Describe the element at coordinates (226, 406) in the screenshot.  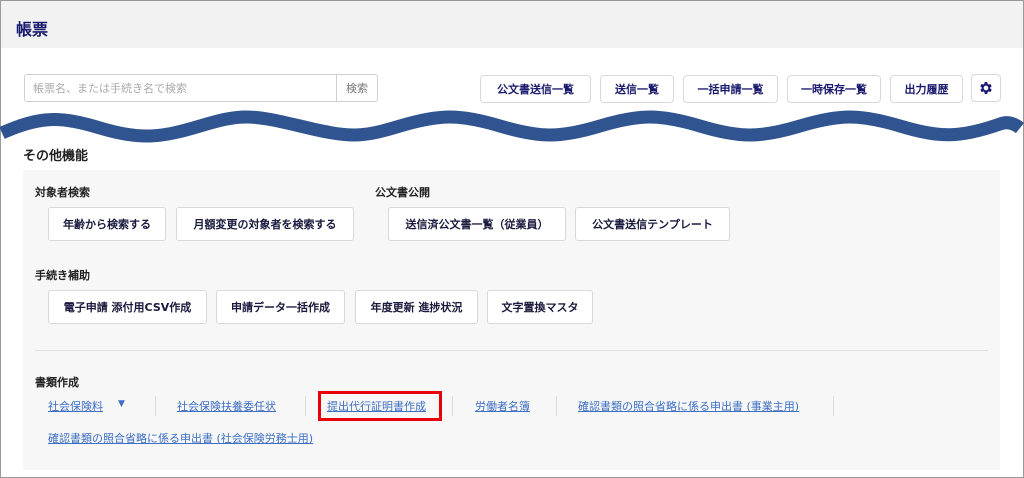
I see `dependent-delegation-link: 社会保険扶養委任状` at that location.